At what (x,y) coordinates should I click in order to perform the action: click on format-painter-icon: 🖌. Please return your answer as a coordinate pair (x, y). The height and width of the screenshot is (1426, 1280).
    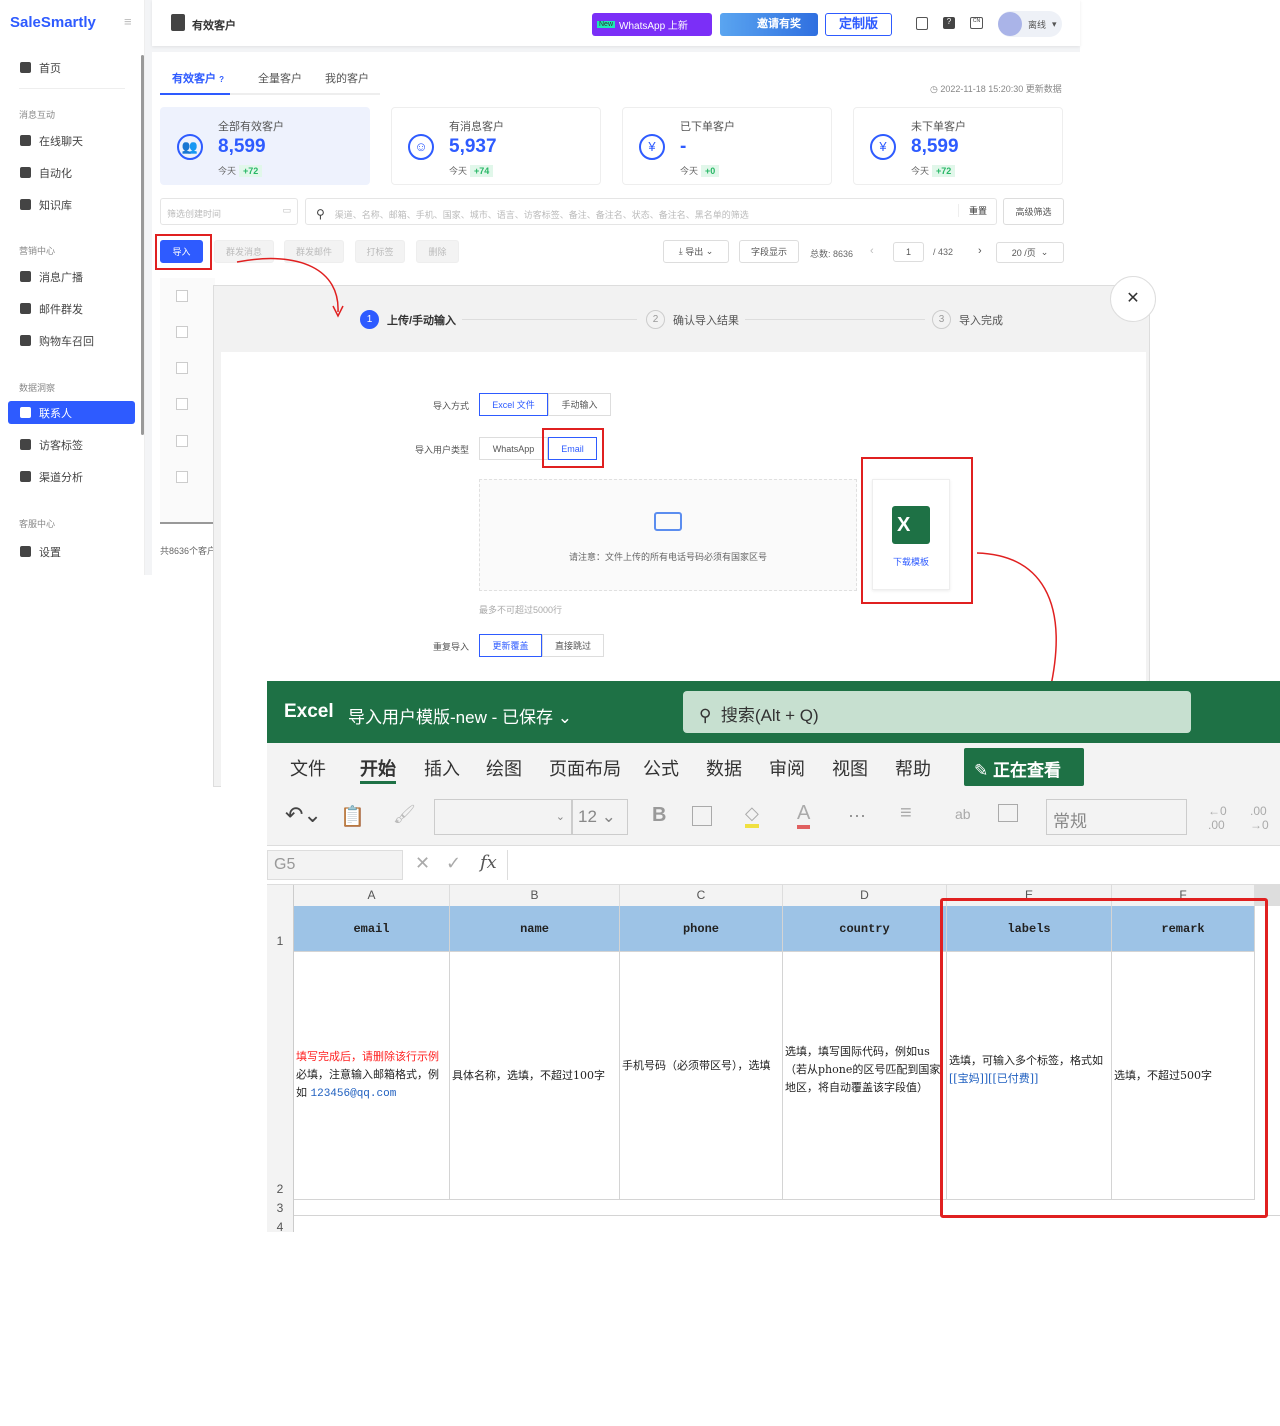
    Looking at the image, I should click on (404, 814).